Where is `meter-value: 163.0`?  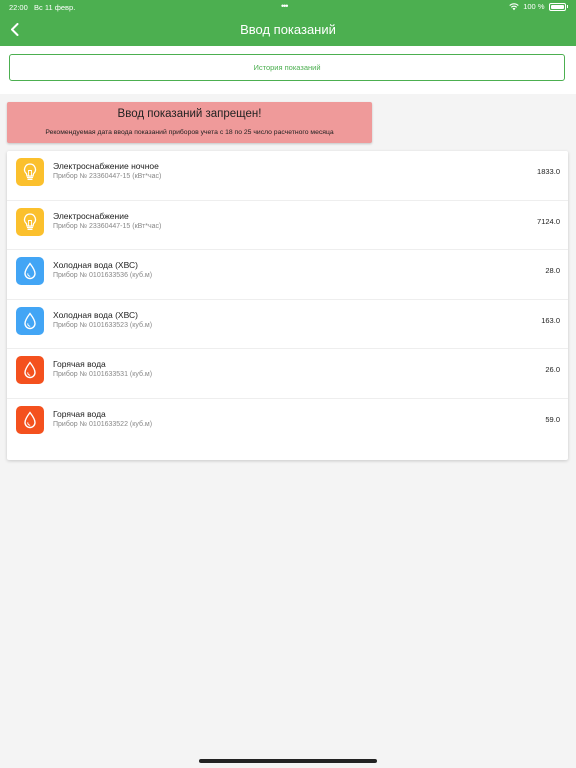
meter-value: 163.0 is located at coordinates (550, 320).